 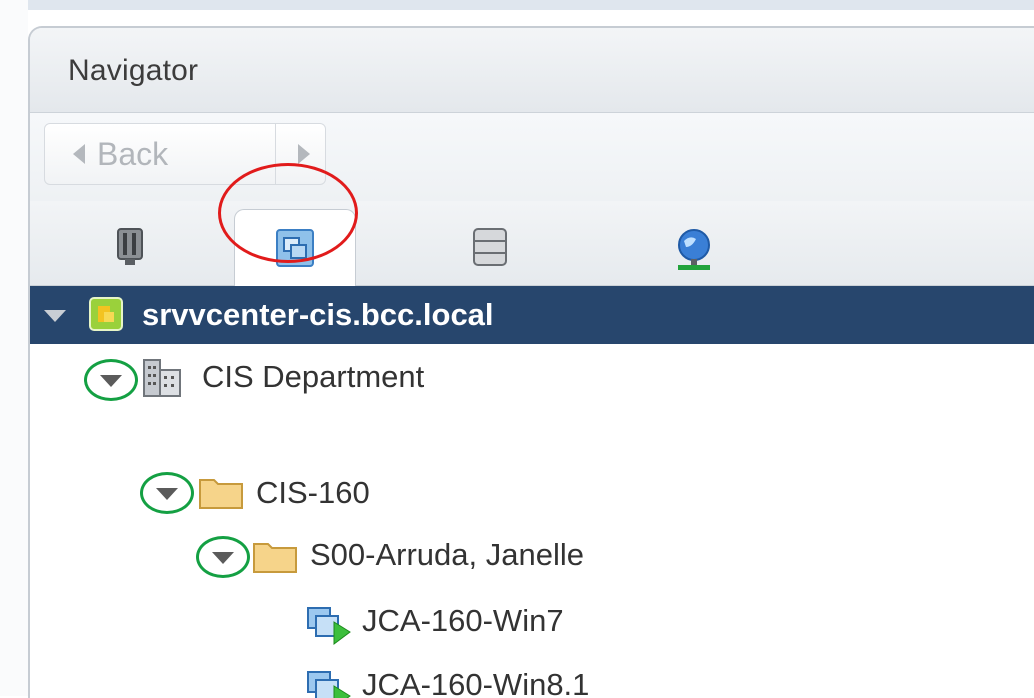 What do you see at coordinates (532, 377) in the screenshot?
I see `tree-node-datacenter: CIS Department` at bounding box center [532, 377].